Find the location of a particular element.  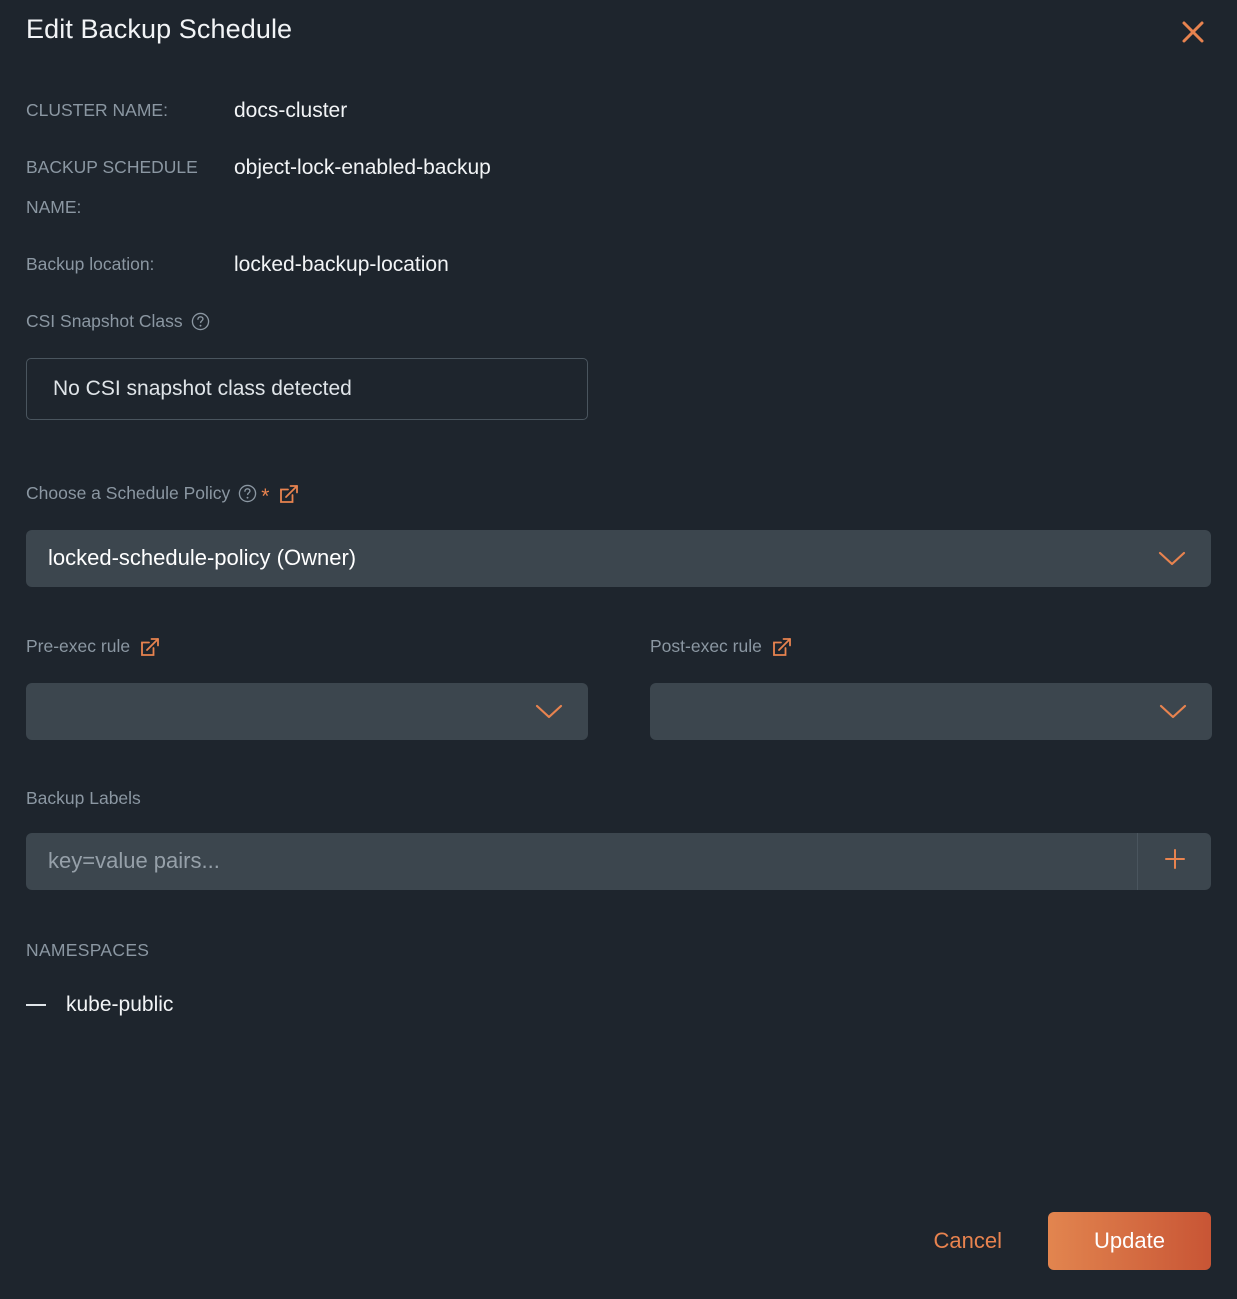

schedule-name-value: object-lock-enabled-backup is located at coordinates (362, 167).